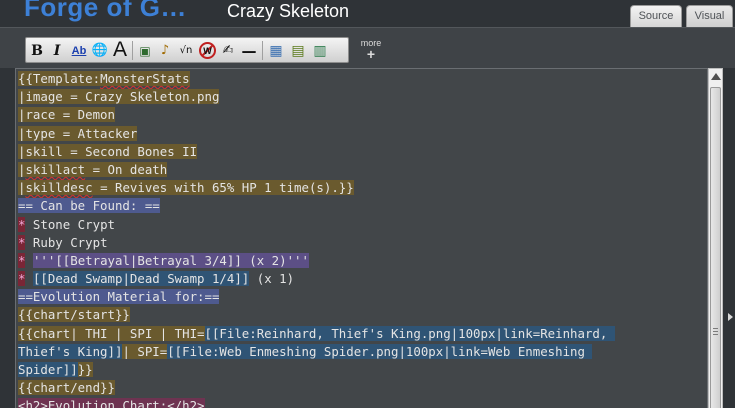 The image size is (735, 408). Describe the element at coordinates (141, 279) in the screenshot. I see `code-token: [[Dead Swamp|Dead Swamp 1/4]]` at that location.